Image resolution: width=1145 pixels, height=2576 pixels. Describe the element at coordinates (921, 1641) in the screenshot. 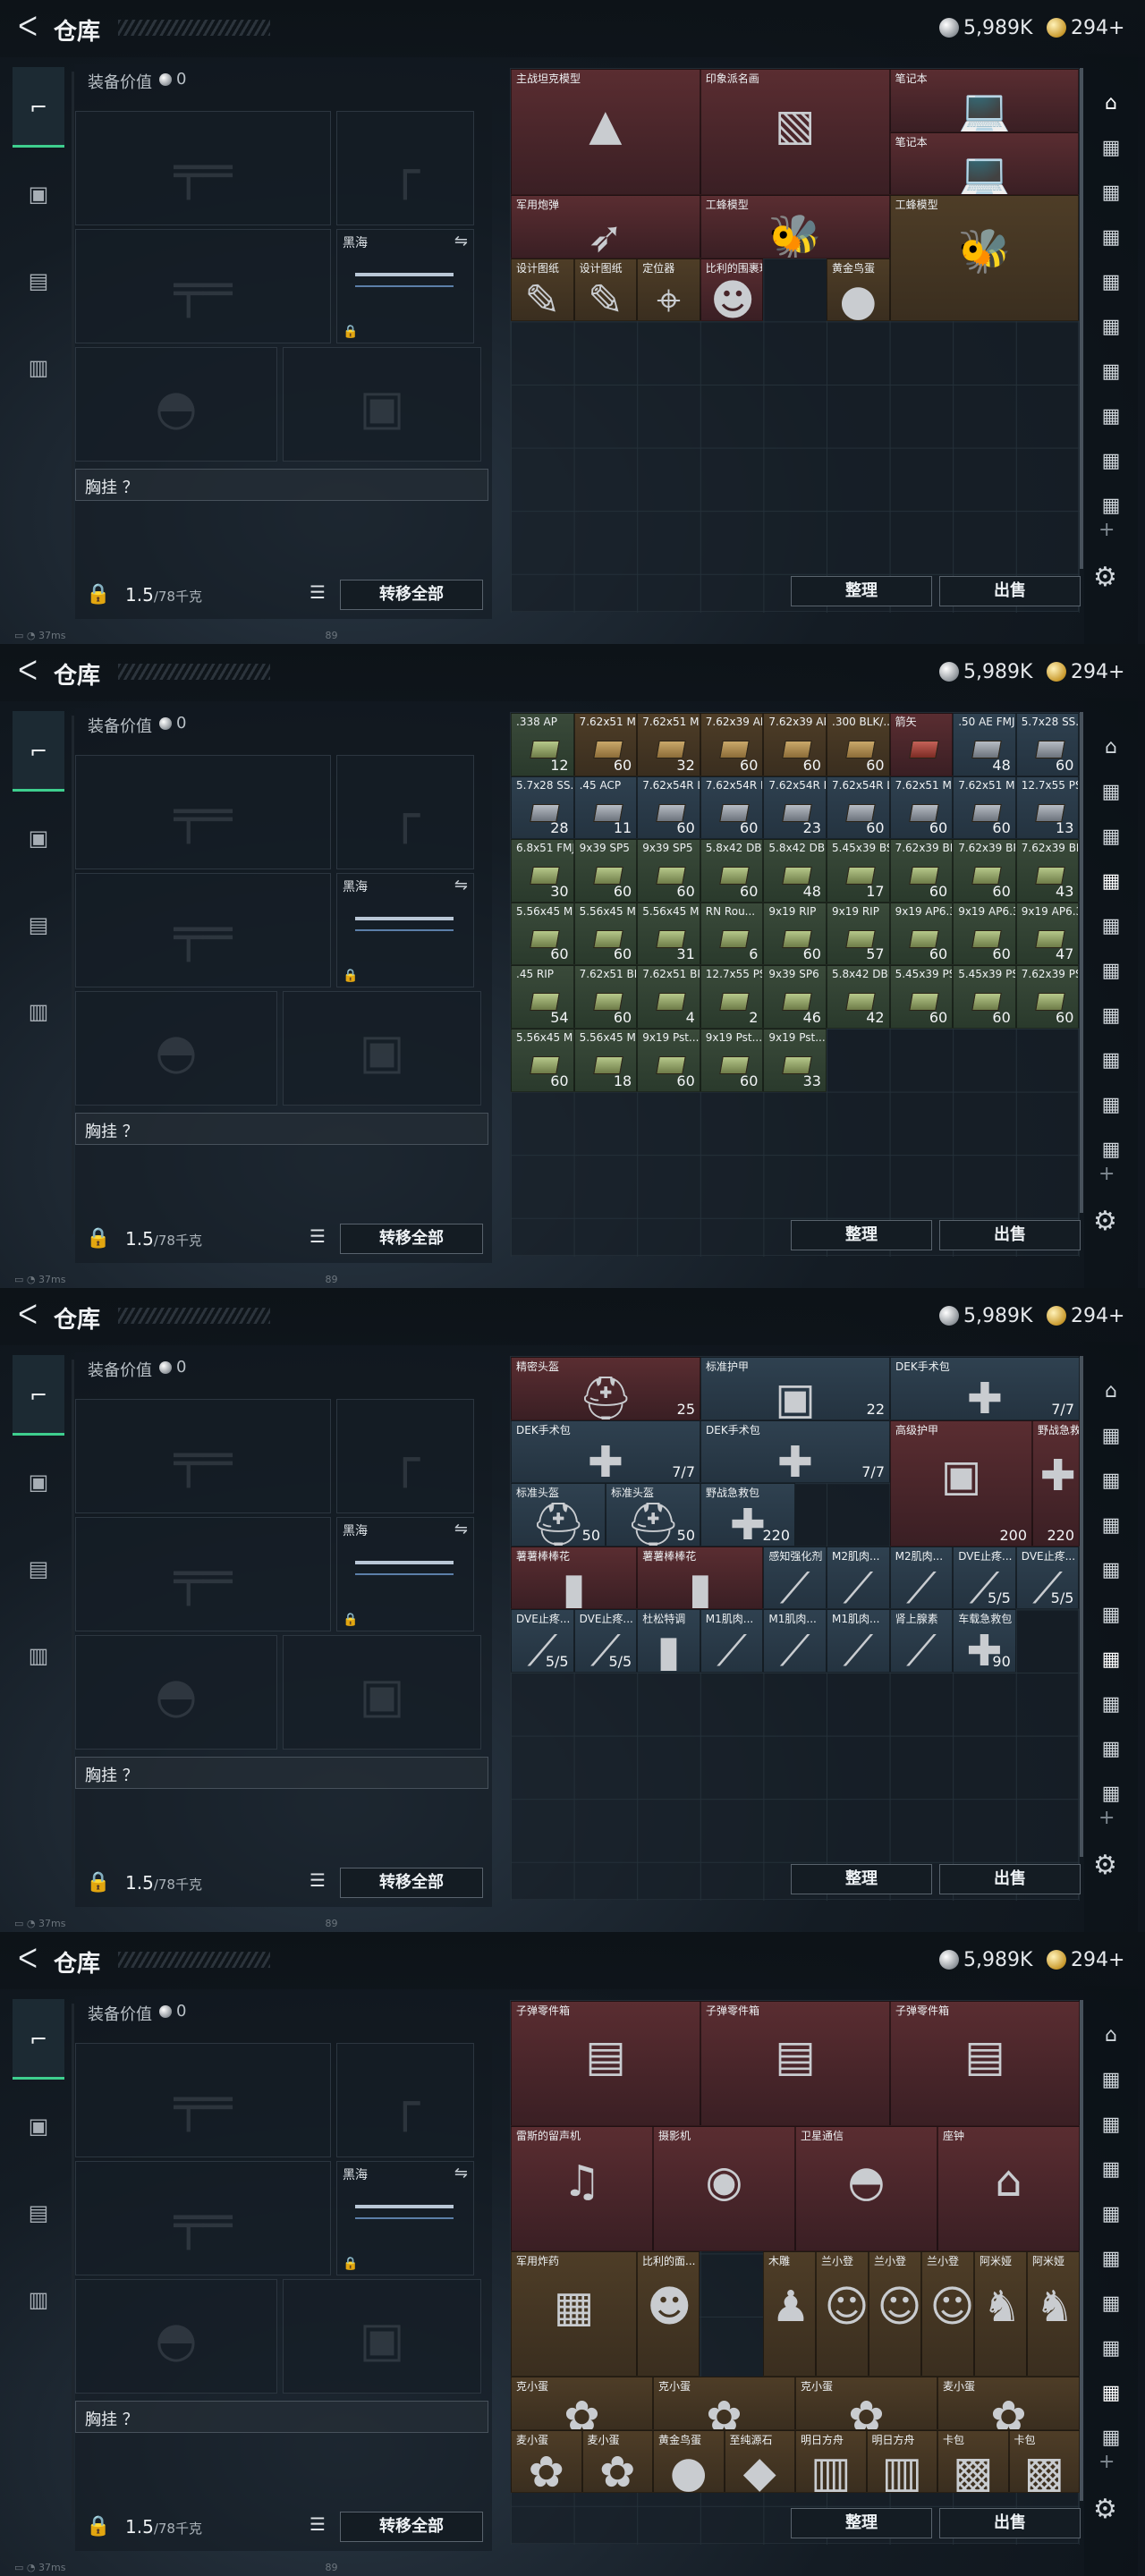

I see `warehouse-item: 肾上腺素 ⟋` at that location.